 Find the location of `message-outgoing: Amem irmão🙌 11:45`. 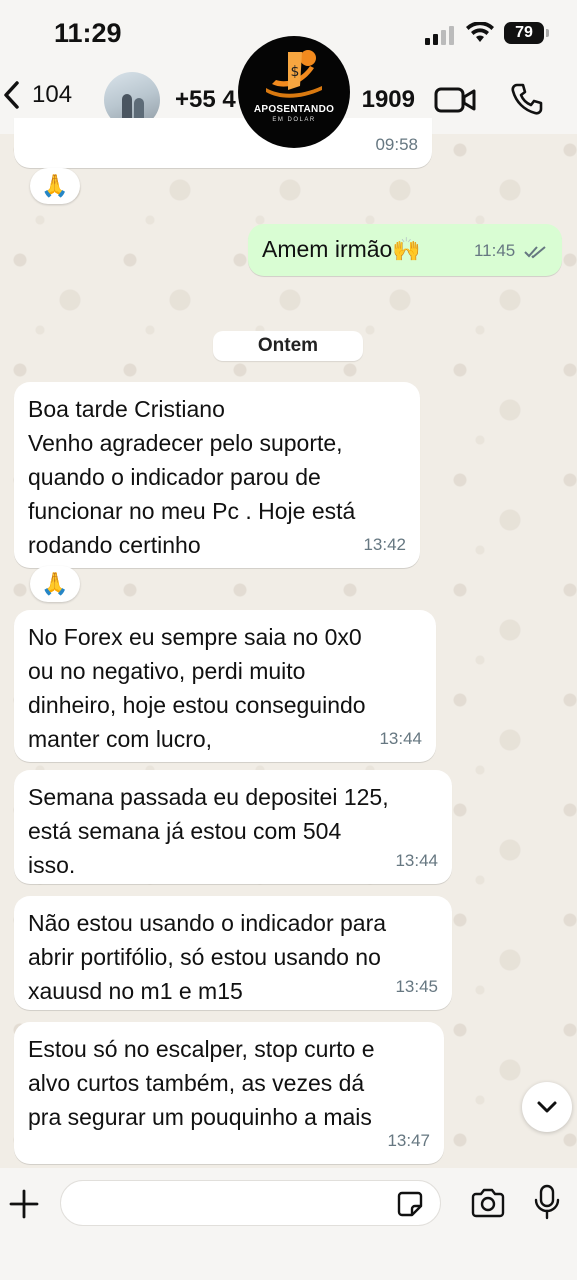

message-outgoing: Amem irmão🙌 11:45 is located at coordinates (405, 250).